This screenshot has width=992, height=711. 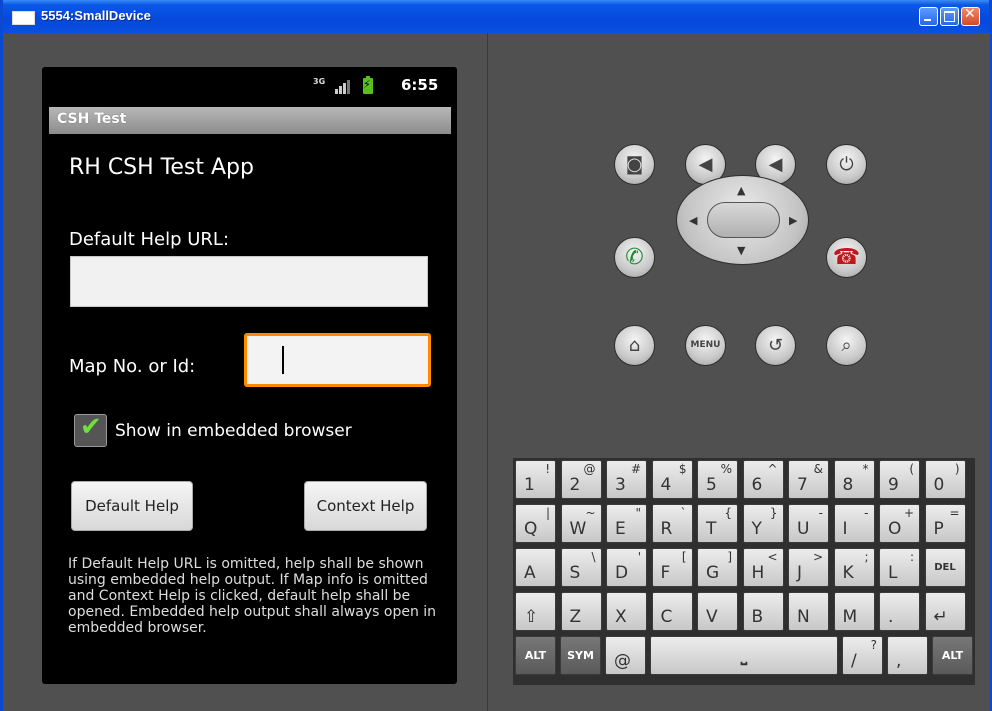 What do you see at coordinates (535, 655) in the screenshot?
I see `key-row5-0: ALT` at bounding box center [535, 655].